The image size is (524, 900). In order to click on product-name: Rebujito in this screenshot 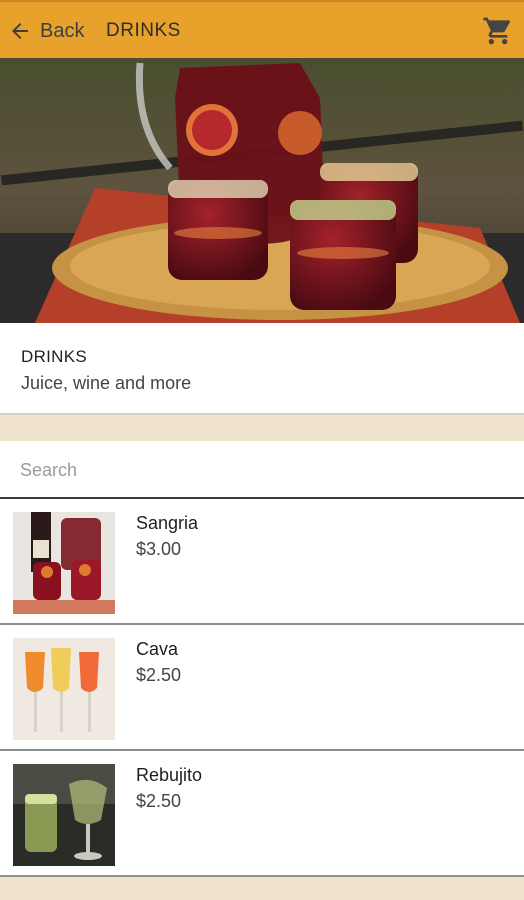, I will do `click(169, 775)`.